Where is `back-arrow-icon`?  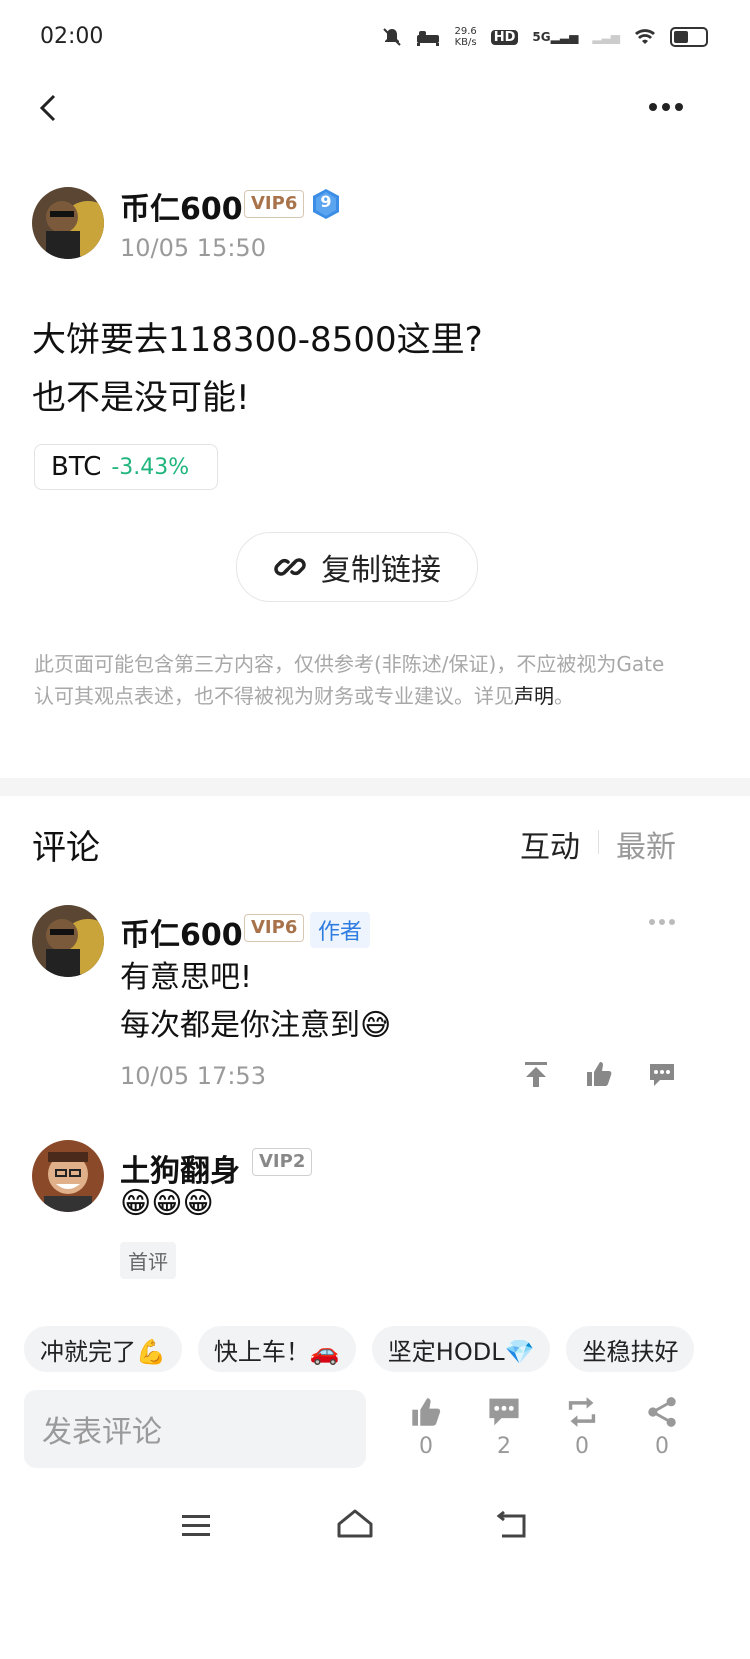
back-arrow-icon is located at coordinates (48, 108).